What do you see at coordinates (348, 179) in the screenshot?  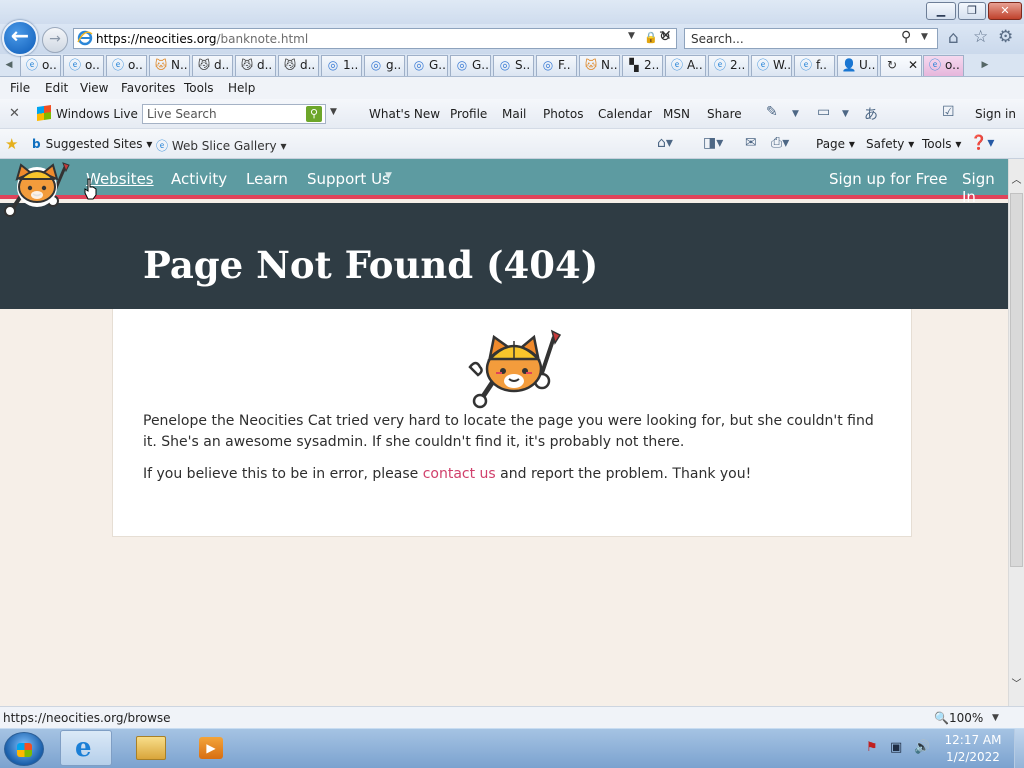 I see `nav-support-link: Support Us` at bounding box center [348, 179].